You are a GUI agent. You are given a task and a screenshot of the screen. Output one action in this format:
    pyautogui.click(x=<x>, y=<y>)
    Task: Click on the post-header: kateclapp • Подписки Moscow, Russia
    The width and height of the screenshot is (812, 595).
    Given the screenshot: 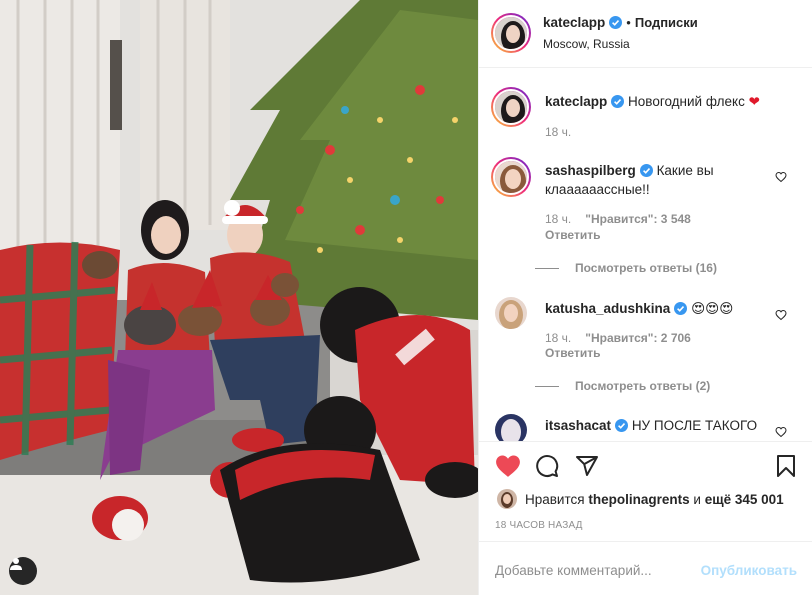 What is the action you would take?
    pyautogui.click(x=645, y=34)
    